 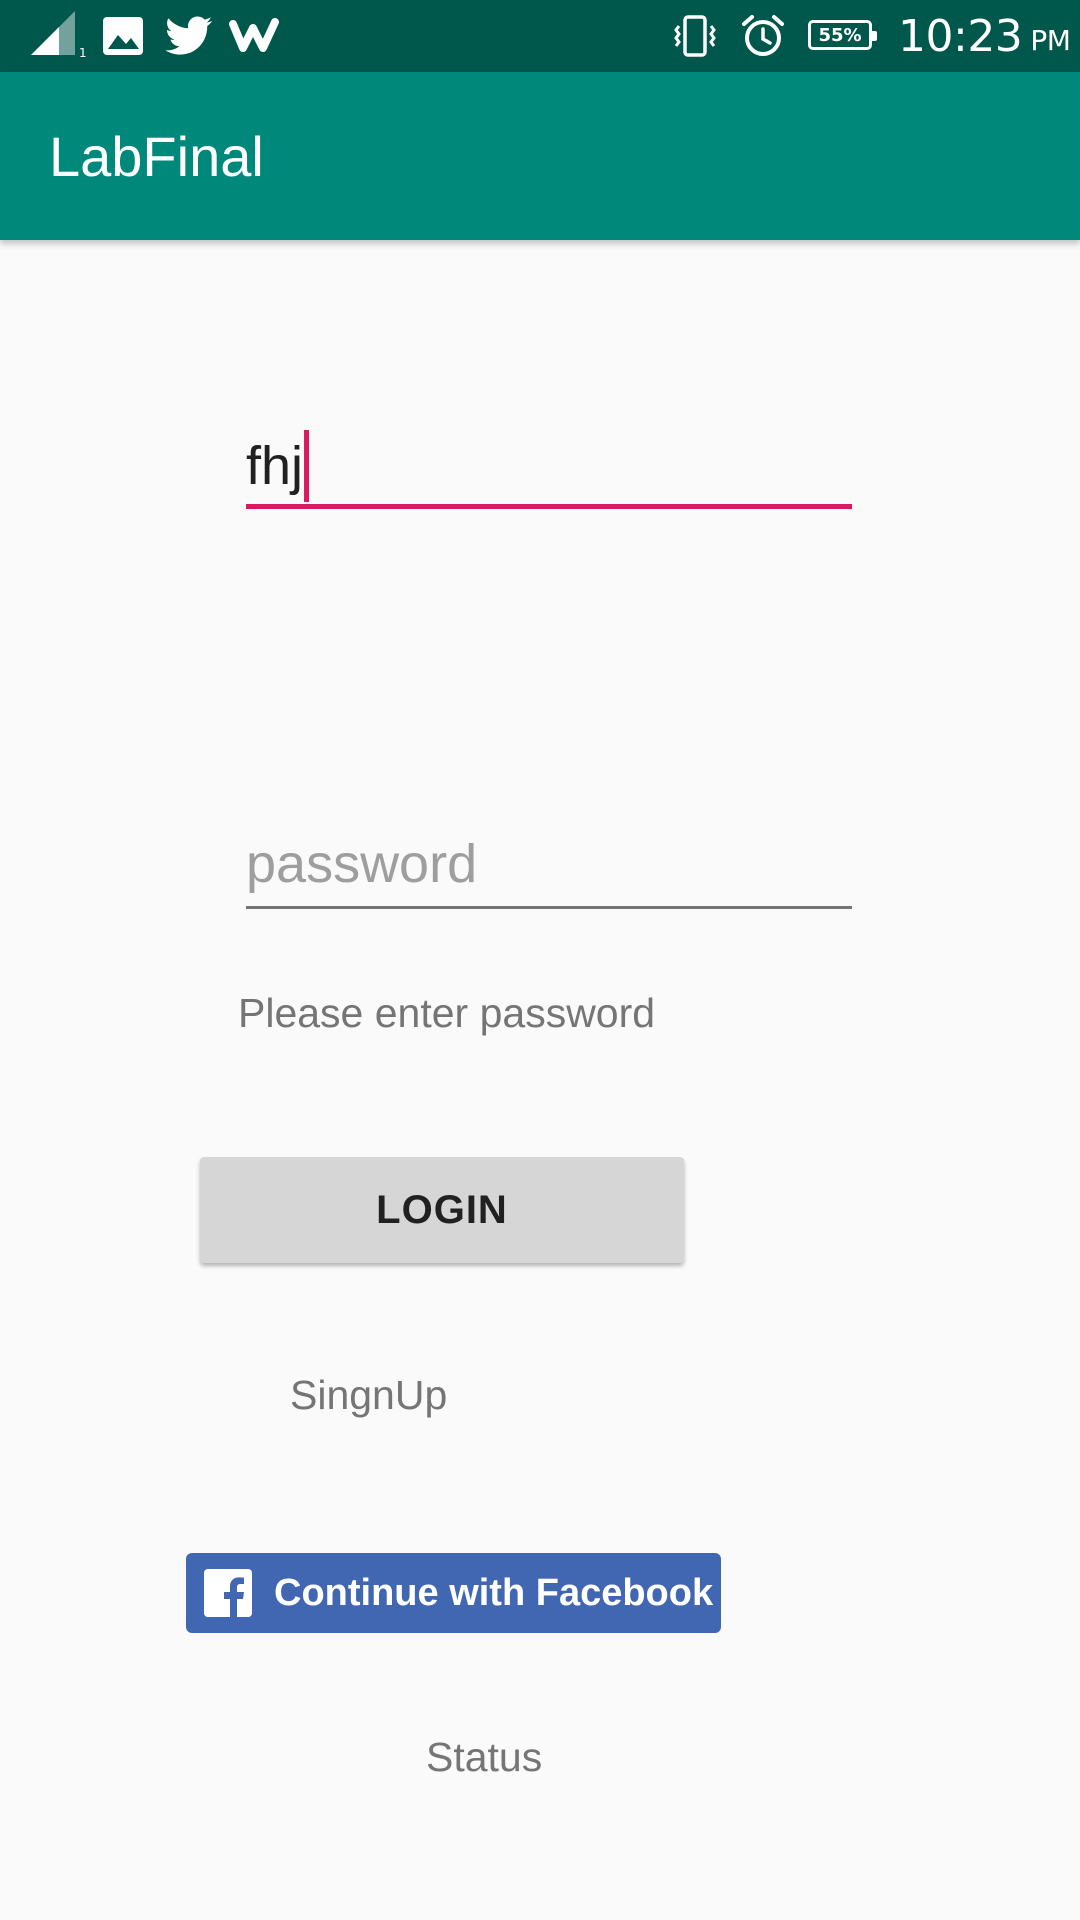 I want to click on password-input: password, so click(x=549, y=864).